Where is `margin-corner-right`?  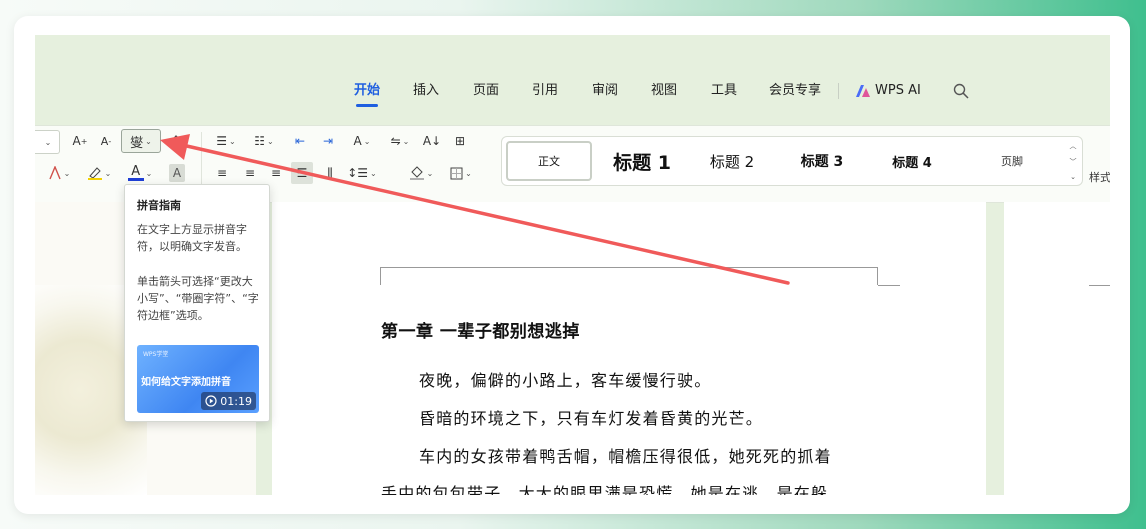
margin-corner-right is located at coordinates (877, 276).